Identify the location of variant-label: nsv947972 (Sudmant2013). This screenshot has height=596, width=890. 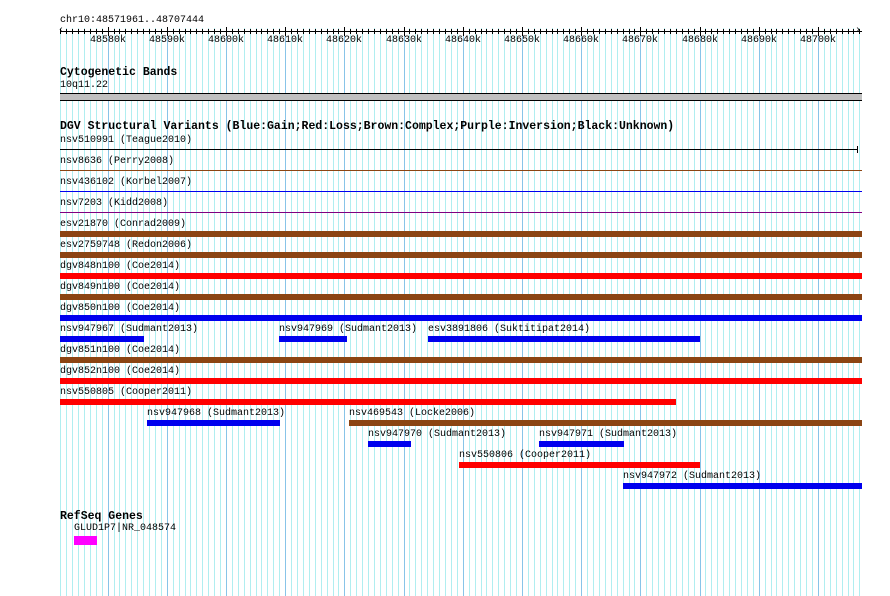
(692, 476).